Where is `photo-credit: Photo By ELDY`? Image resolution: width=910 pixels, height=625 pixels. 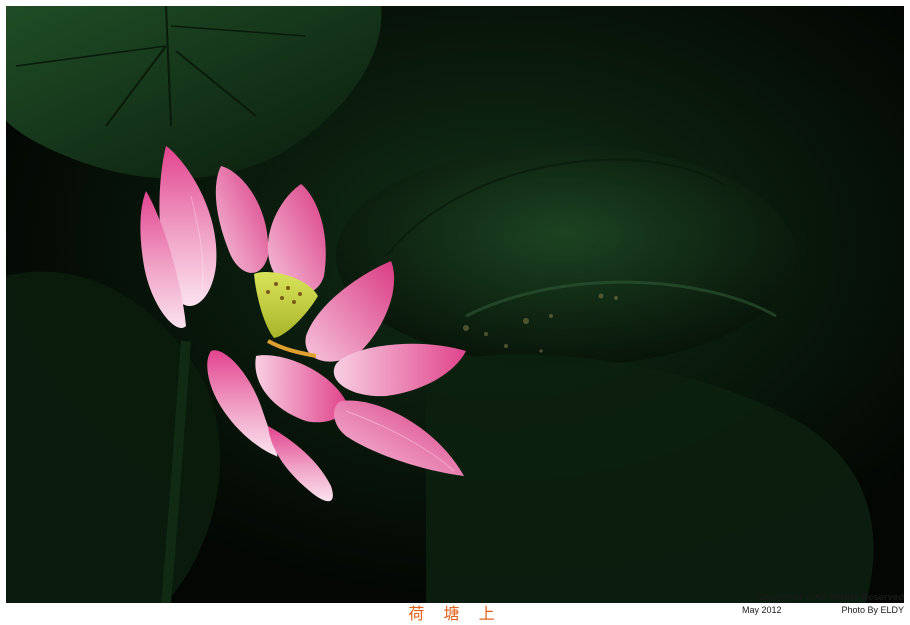
photo-credit: Photo By ELDY is located at coordinates (872, 610).